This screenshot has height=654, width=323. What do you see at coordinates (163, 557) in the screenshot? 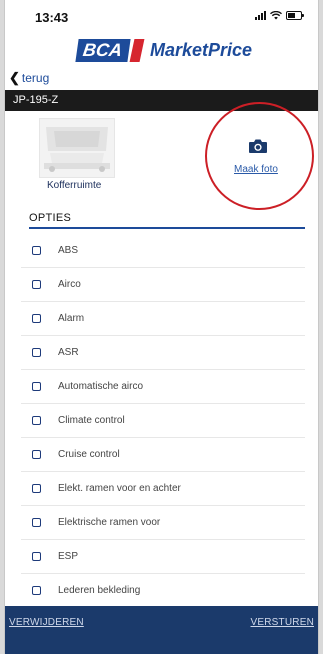
I see `option-row: ESP` at bounding box center [163, 557].